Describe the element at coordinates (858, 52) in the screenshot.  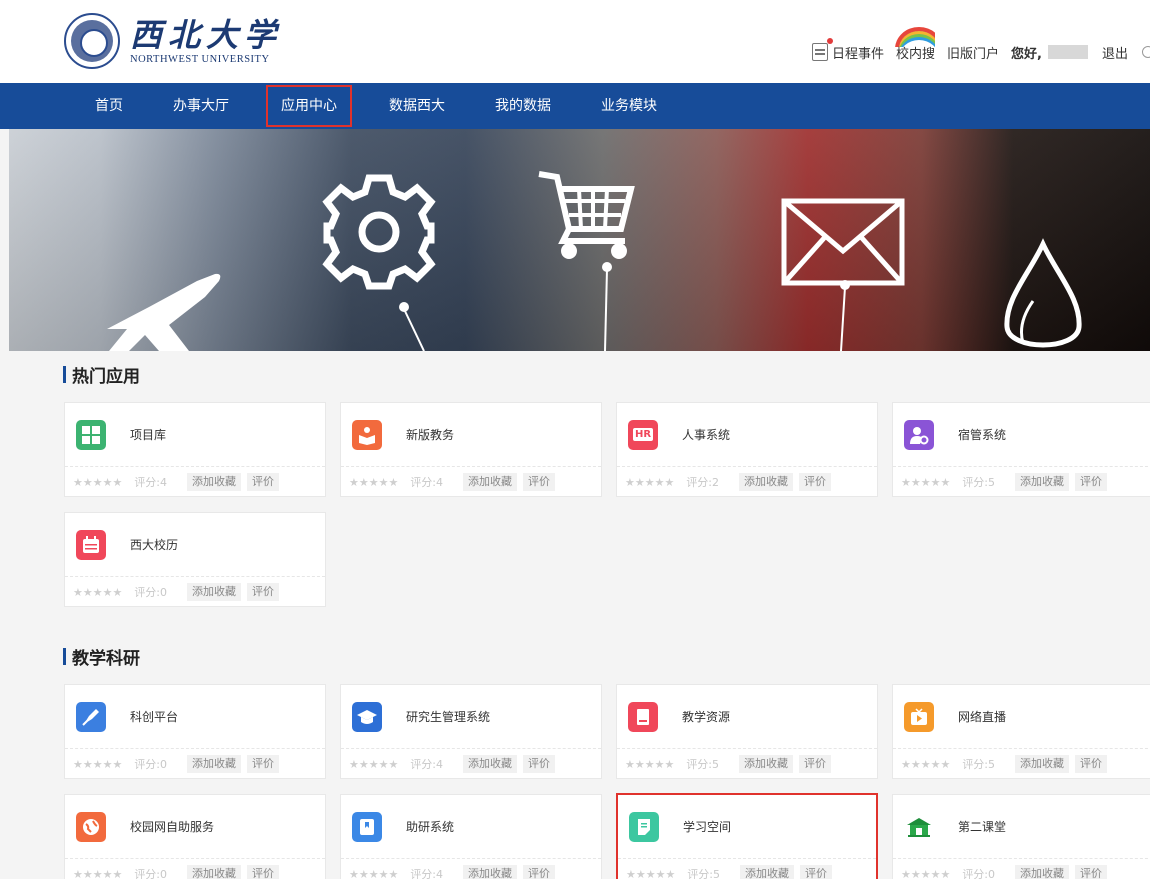
I see `schedule-link: 日程事件` at that location.